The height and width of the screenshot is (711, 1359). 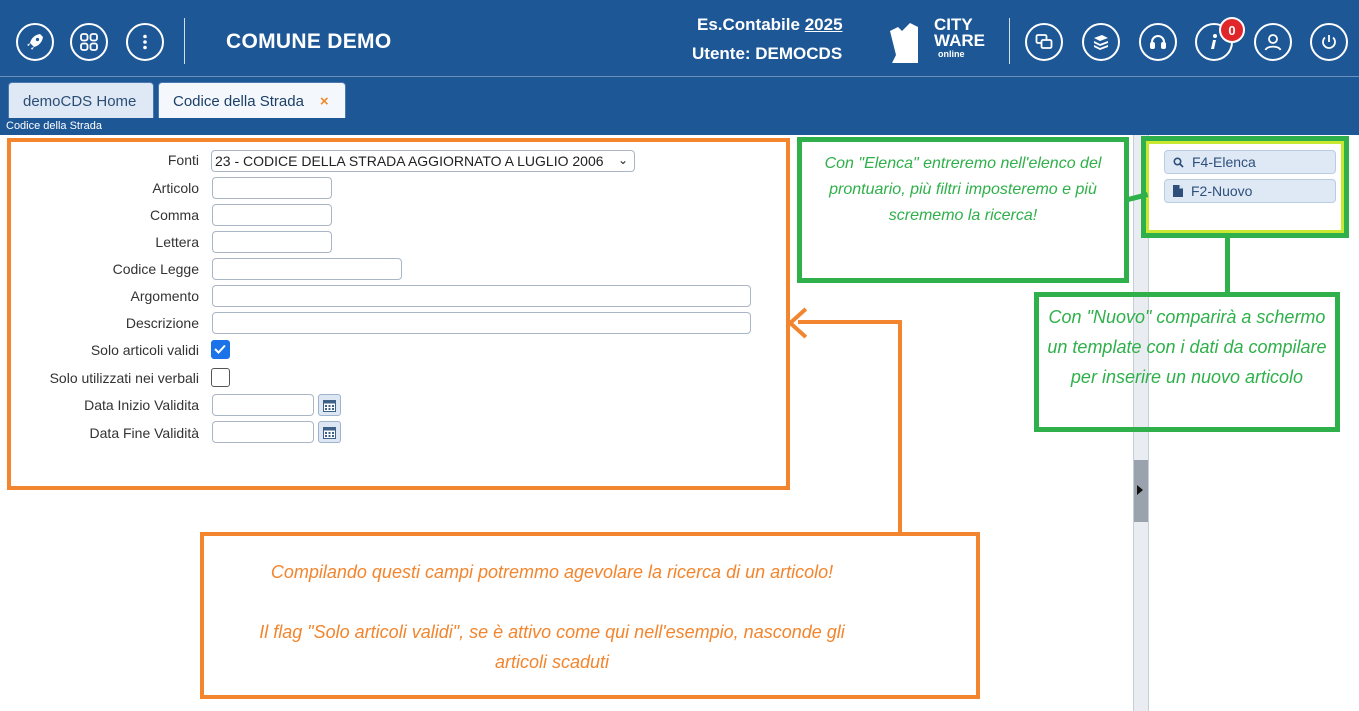 I want to click on search-icon, so click(x=1178, y=162).